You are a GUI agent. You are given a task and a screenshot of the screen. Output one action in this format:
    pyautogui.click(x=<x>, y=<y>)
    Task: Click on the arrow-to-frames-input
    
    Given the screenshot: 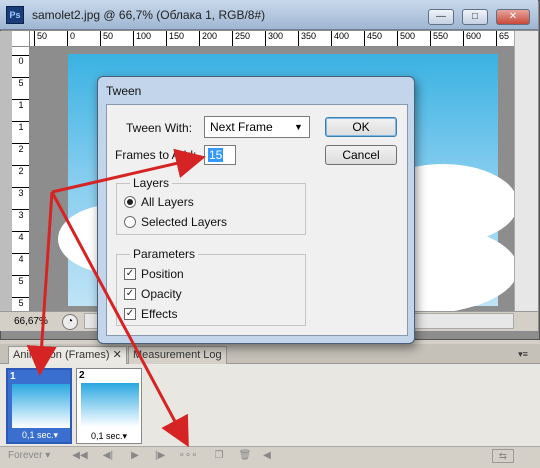 What is the action you would take?
    pyautogui.click(x=128, y=171)
    